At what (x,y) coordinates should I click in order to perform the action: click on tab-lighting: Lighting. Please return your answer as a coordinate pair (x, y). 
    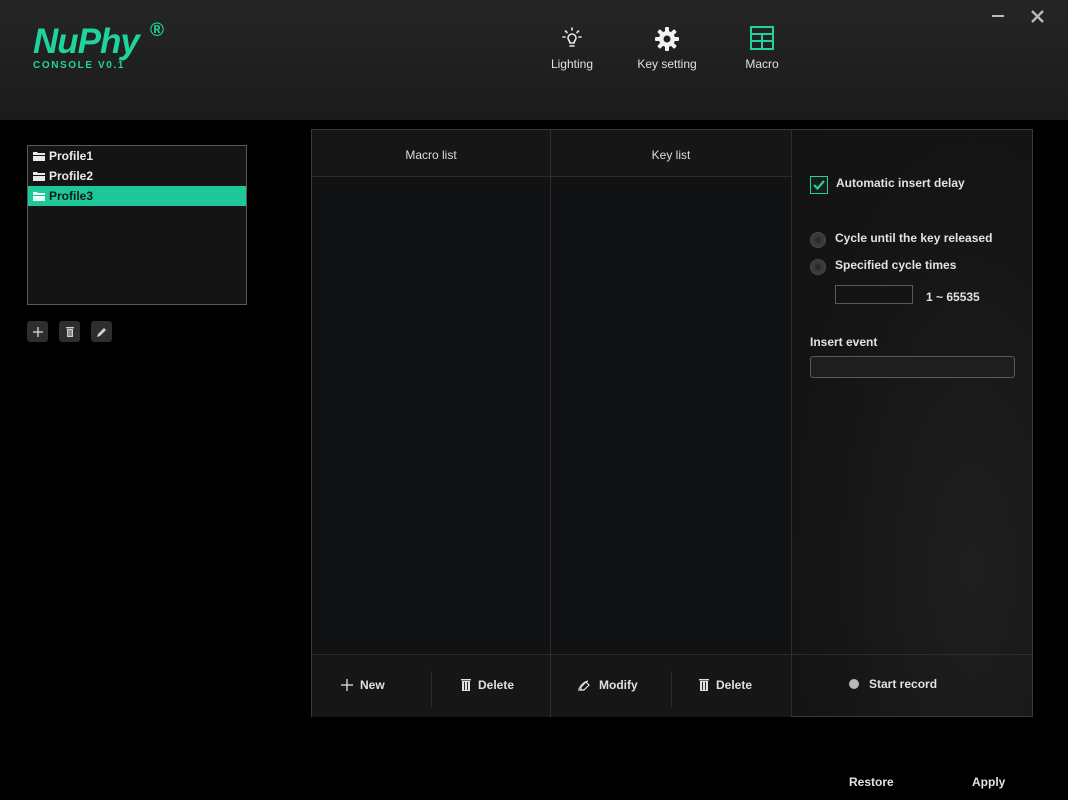
    Looking at the image, I should click on (572, 47).